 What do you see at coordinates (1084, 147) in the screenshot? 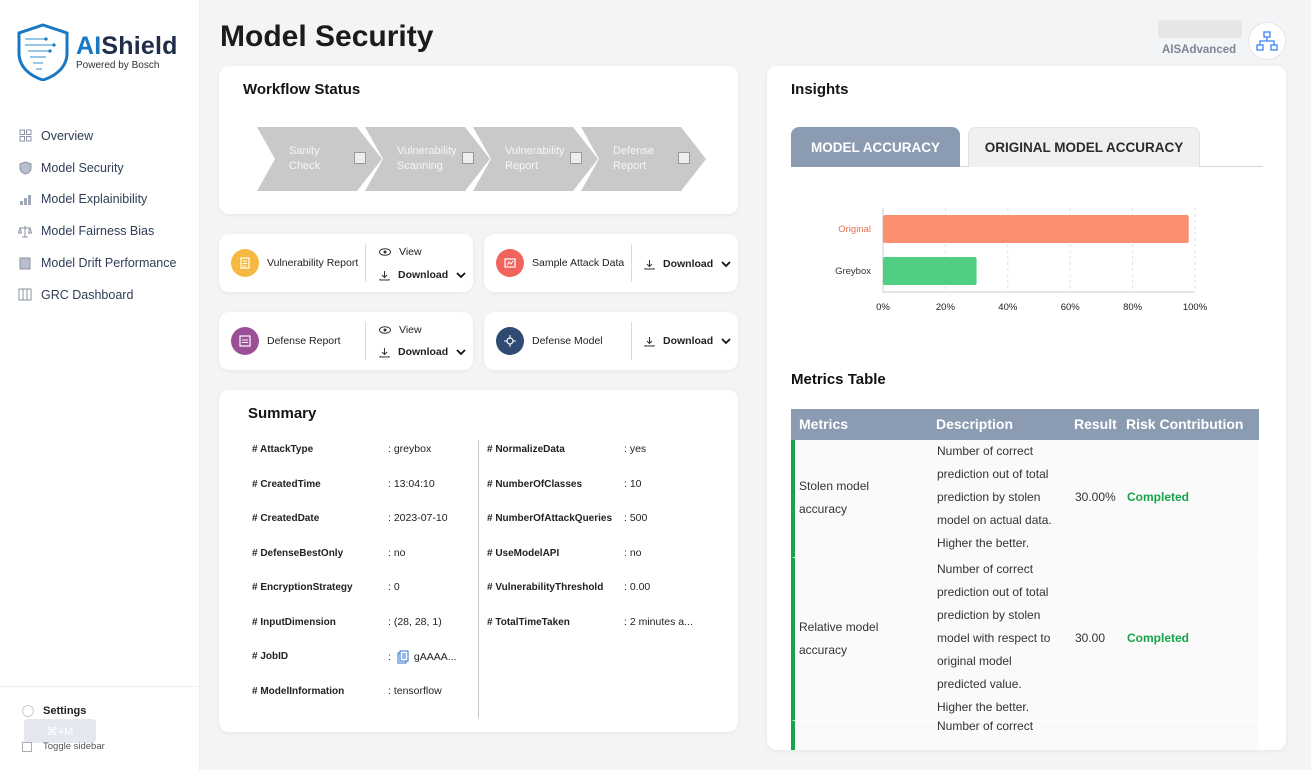
I see `tab-original-model-accuracy: ORIGINAL MODEL ACCURACY` at bounding box center [1084, 147].